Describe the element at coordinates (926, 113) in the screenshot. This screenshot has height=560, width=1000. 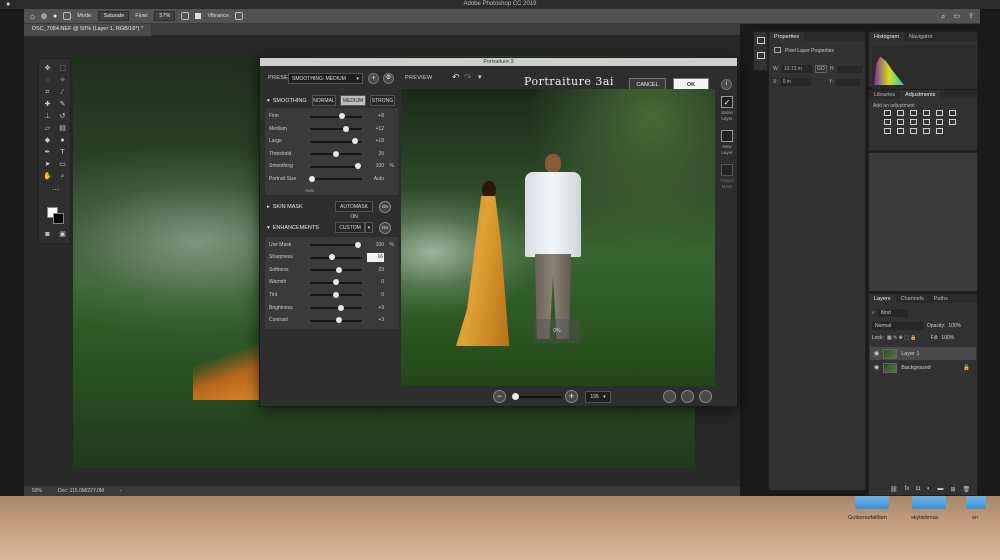
I see `exposure-adjustment-icon` at that location.